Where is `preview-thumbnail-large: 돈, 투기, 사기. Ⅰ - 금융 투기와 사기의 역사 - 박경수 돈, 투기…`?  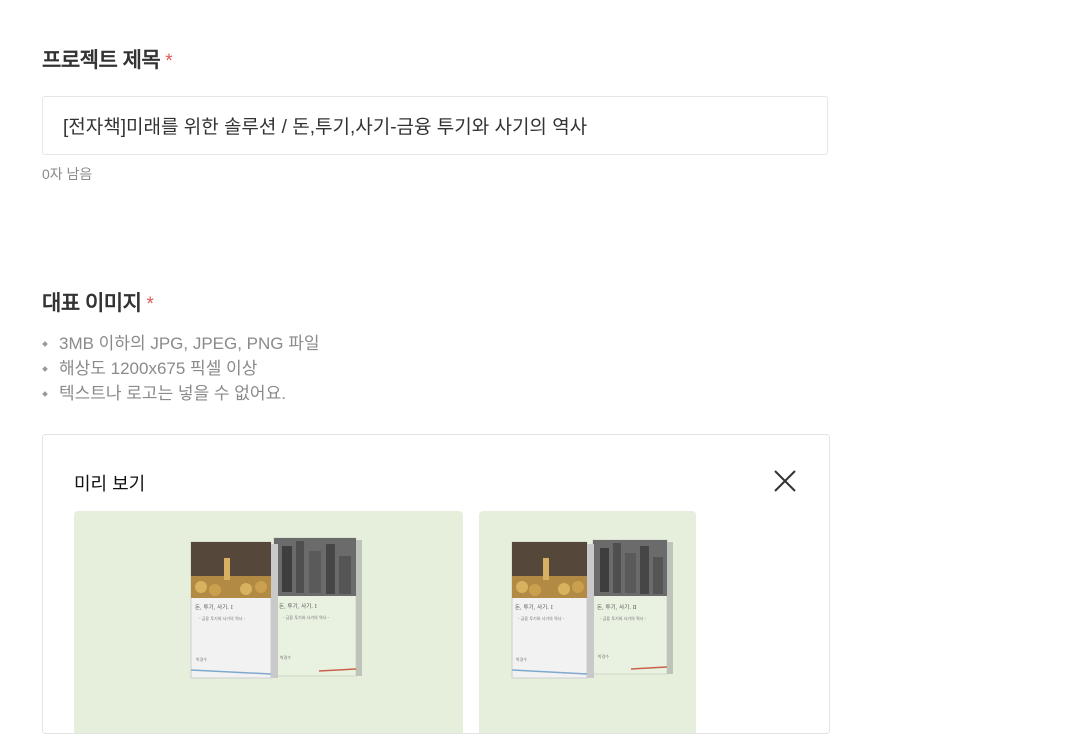 preview-thumbnail-large: 돈, 투기, 사기. Ⅰ - 금융 투기와 사기의 역사 - 박경수 돈, 투기… is located at coordinates (268, 622).